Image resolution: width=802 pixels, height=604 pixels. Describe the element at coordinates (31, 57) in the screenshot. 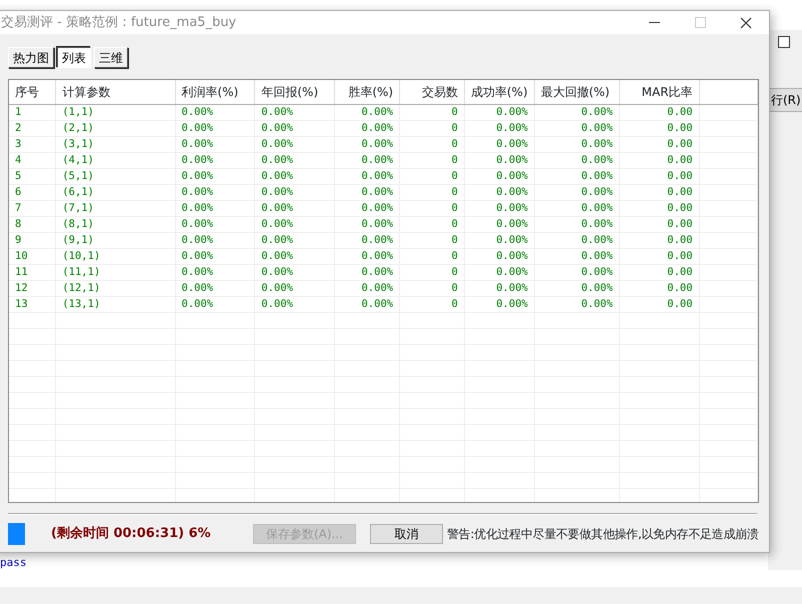

I see `view-tab: 热力图` at that location.